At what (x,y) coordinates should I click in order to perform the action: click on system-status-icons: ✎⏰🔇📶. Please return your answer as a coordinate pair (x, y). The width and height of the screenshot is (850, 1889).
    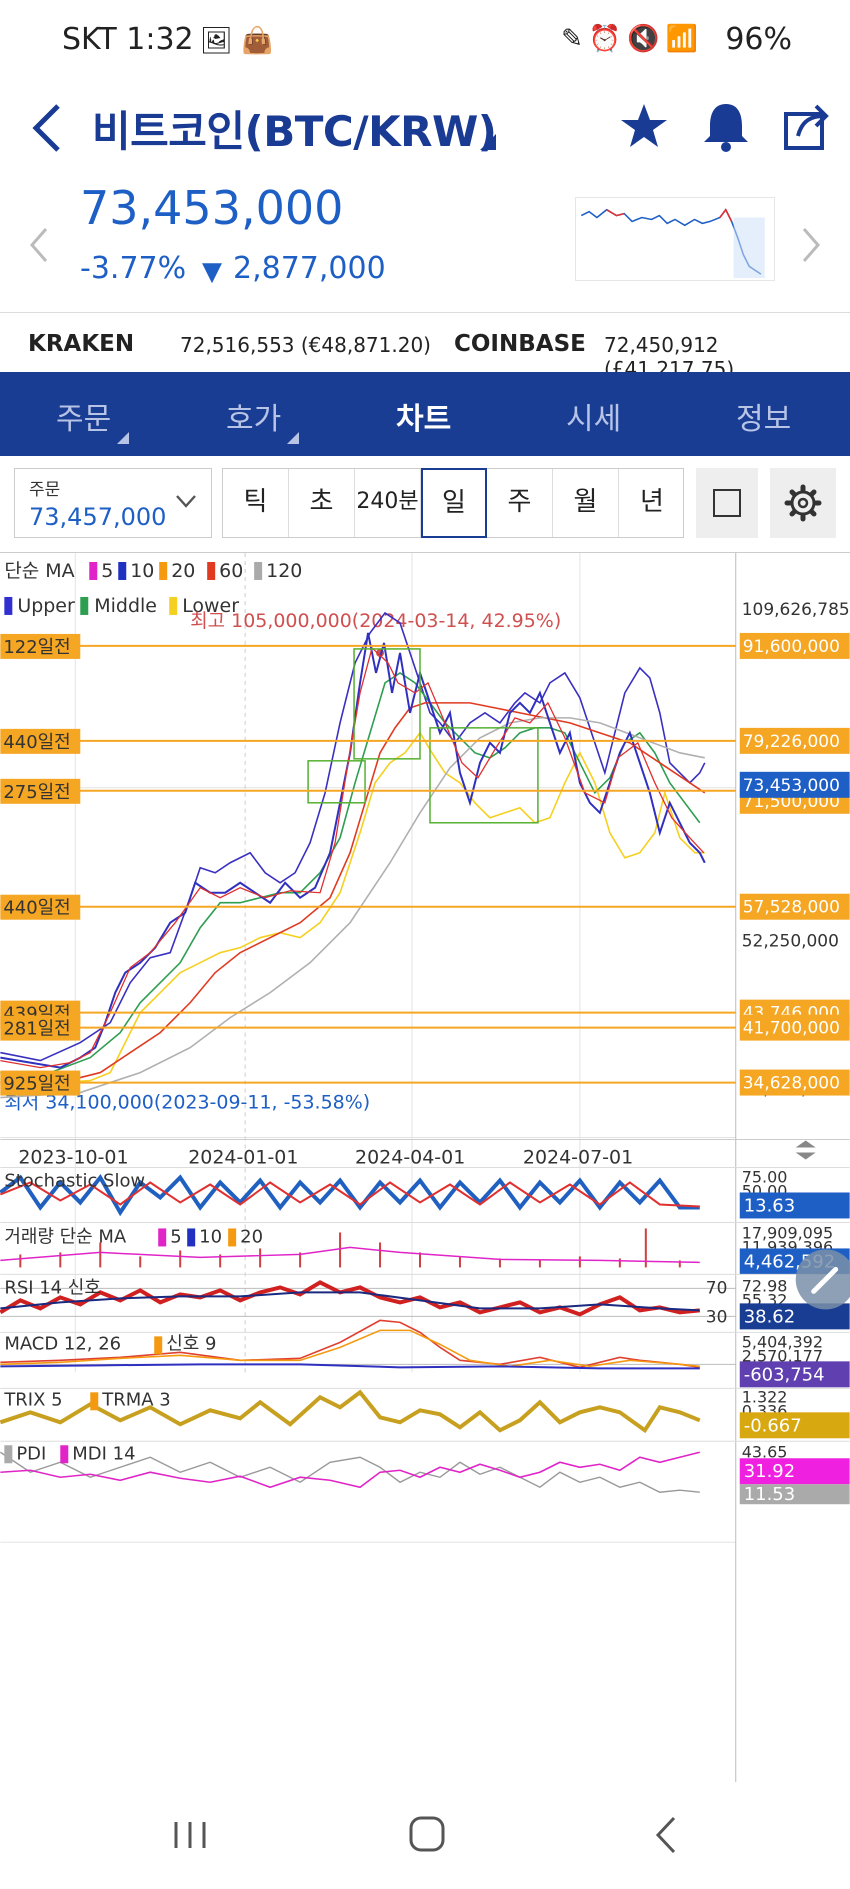
    Looking at the image, I should click on (632, 39).